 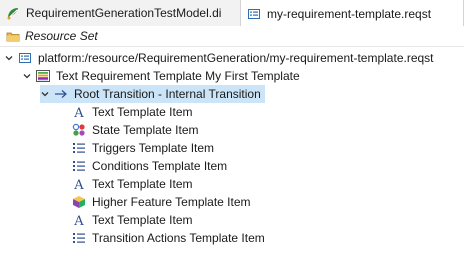 What do you see at coordinates (145, 130) in the screenshot?
I see `tree-node-label: State Template Item` at bounding box center [145, 130].